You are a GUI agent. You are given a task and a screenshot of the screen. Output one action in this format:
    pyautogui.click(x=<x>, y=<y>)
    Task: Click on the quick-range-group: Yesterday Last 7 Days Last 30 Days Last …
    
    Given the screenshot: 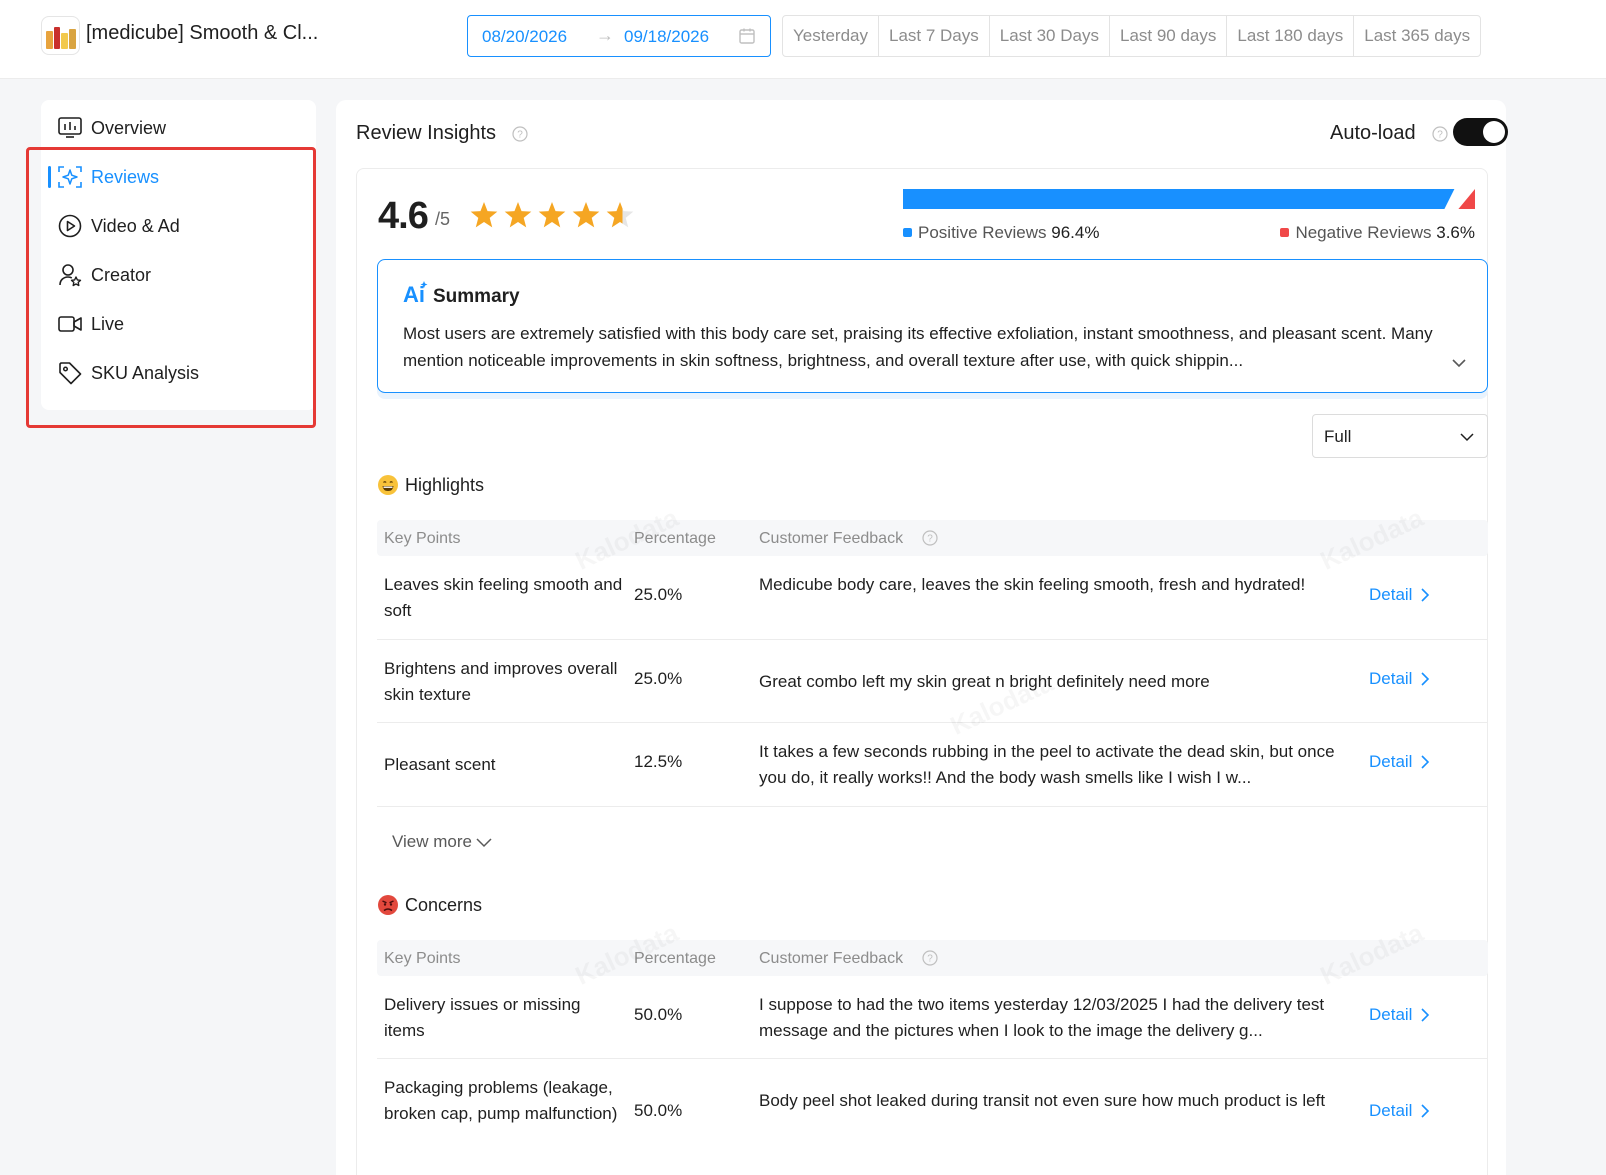 What is the action you would take?
    pyautogui.click(x=1132, y=36)
    